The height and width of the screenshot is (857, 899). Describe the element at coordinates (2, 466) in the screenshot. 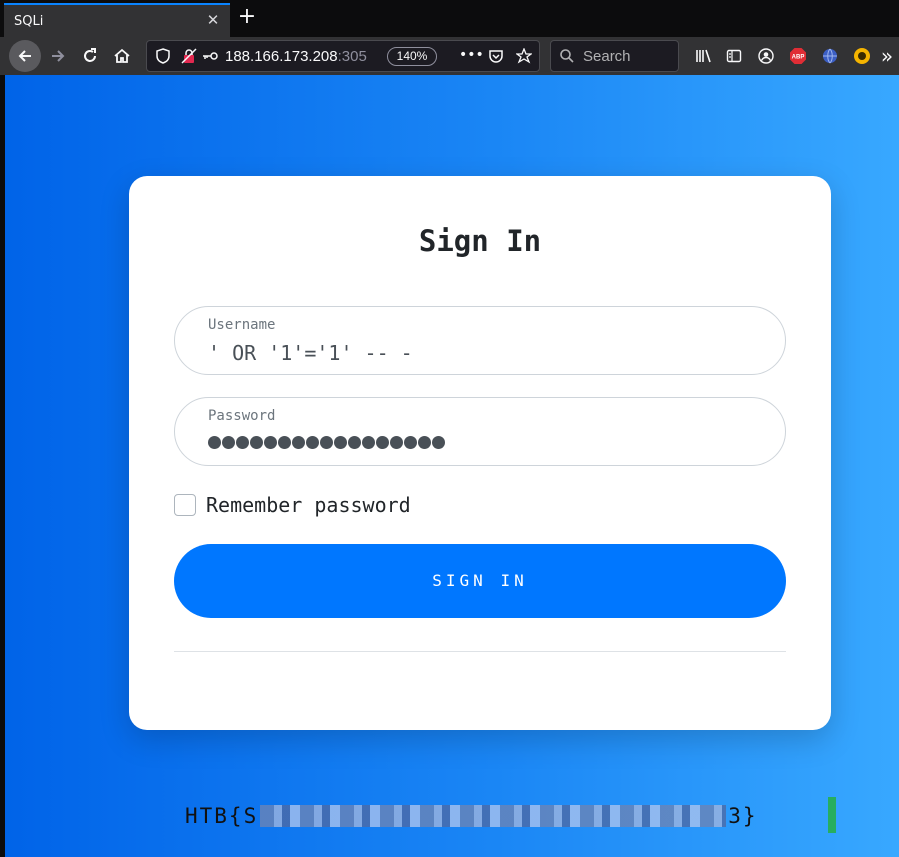

I see `window-left-edge` at that location.